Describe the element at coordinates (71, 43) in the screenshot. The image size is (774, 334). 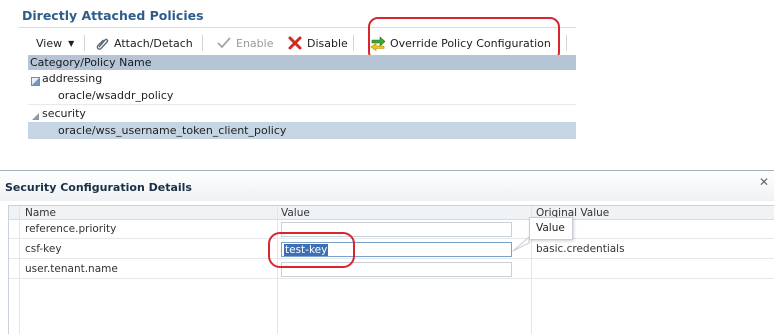
I see `chevron-down-icon: ▼` at that location.